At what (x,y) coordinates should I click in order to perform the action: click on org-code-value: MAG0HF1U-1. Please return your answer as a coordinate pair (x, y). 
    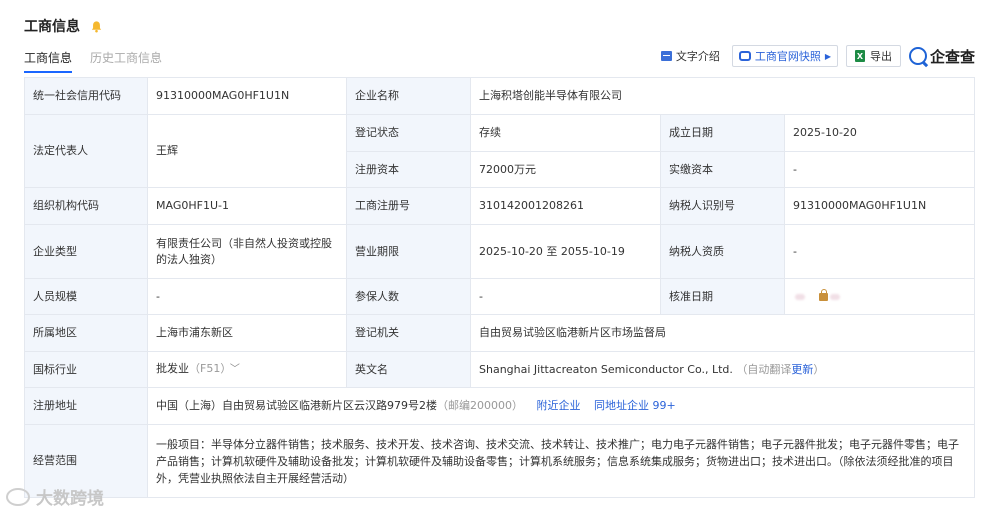
    Looking at the image, I should click on (247, 206).